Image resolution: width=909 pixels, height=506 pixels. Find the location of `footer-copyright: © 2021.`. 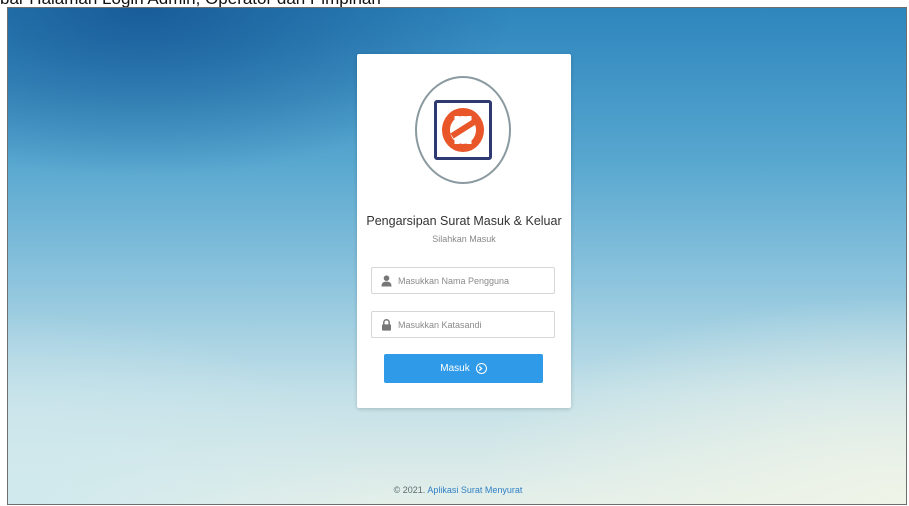

footer-copyright: © 2021. is located at coordinates (409, 490).